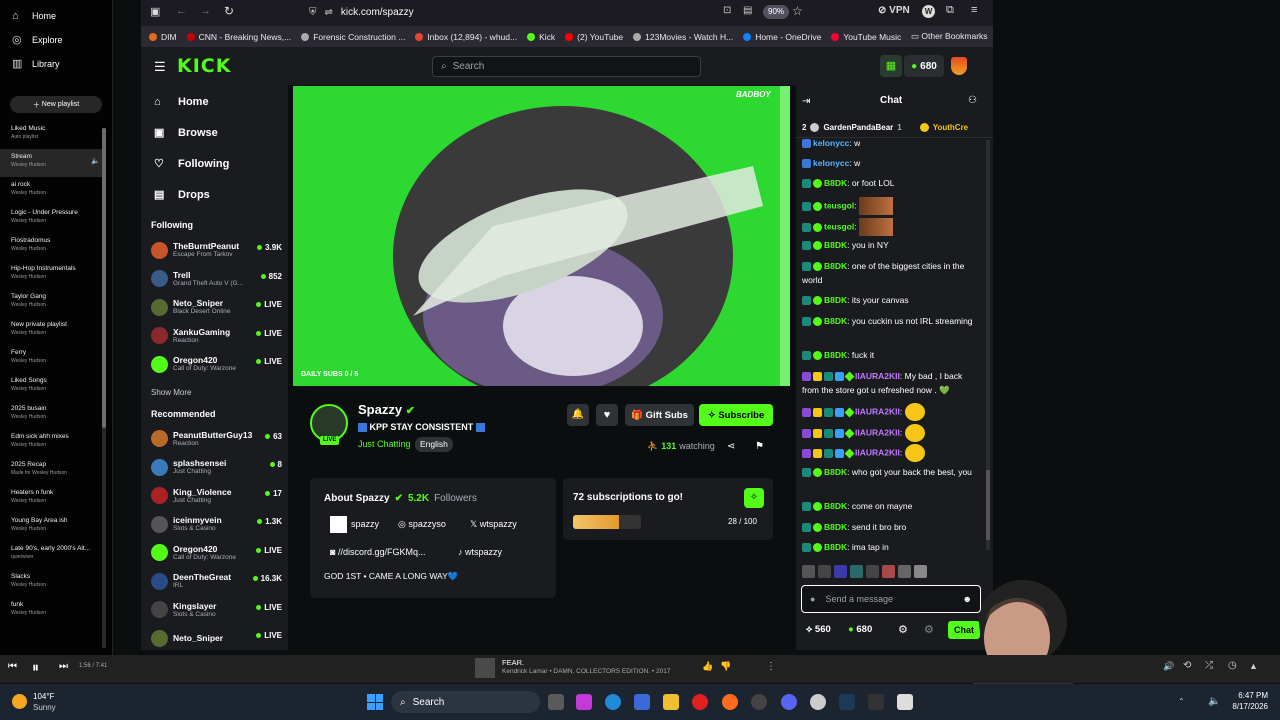  Describe the element at coordinates (818, 702) in the screenshot. I see `settings-app-icon` at that location.